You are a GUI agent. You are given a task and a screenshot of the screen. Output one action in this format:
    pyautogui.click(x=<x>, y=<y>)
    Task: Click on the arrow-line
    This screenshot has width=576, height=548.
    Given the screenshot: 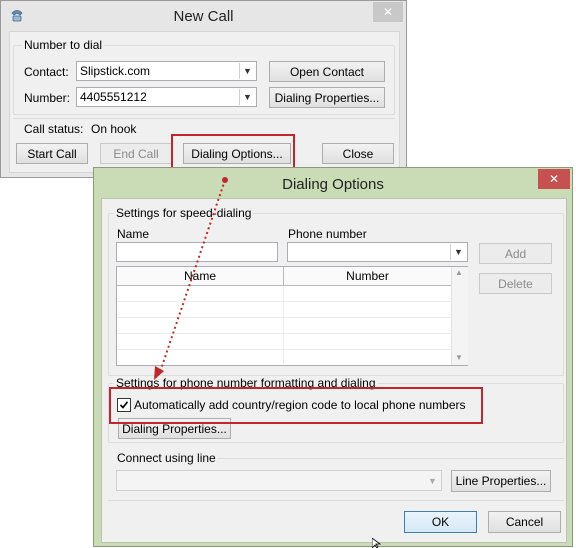 What is the action you would take?
    pyautogui.click(x=192, y=276)
    